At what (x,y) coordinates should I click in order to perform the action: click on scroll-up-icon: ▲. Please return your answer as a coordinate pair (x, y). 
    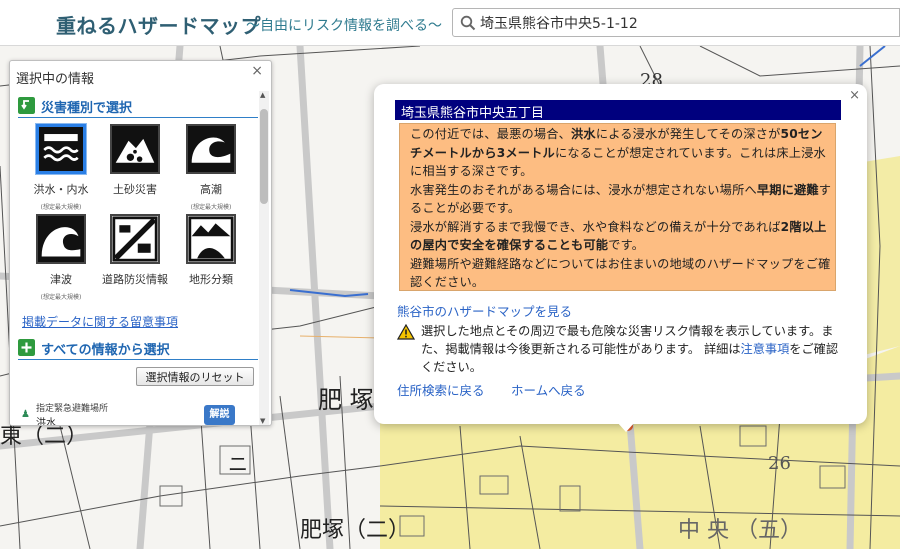
    Looking at the image, I should click on (262, 95).